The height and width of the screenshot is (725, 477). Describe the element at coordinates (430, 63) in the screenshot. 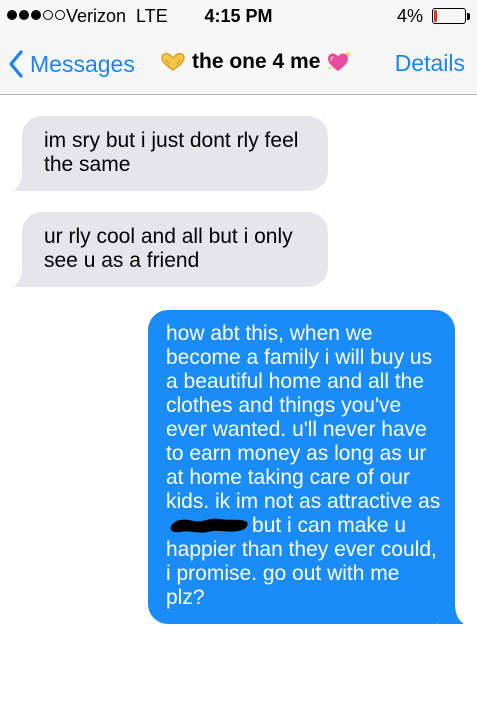

I see `details-button: Details` at that location.